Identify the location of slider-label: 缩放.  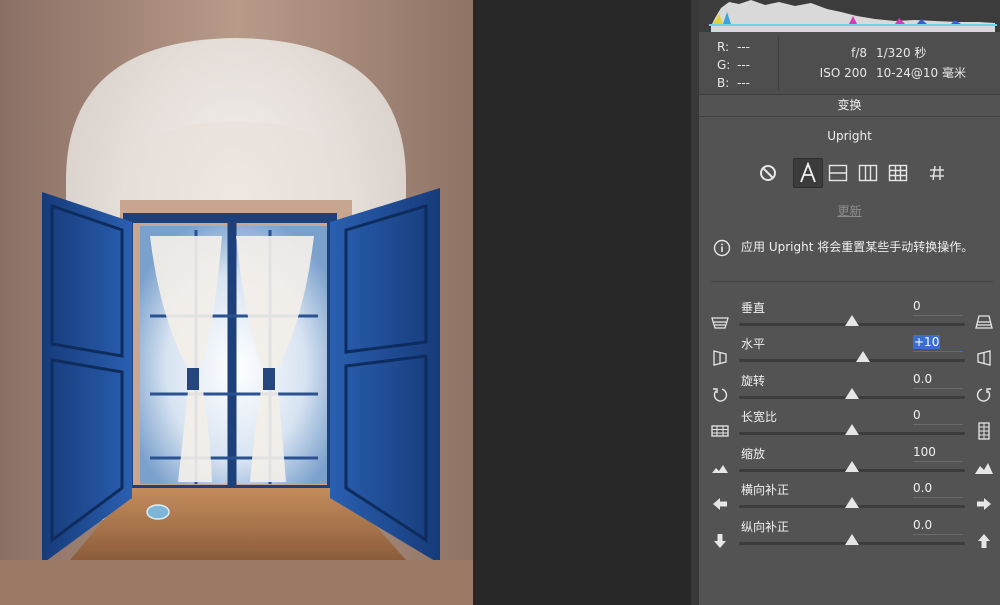
(753, 454).